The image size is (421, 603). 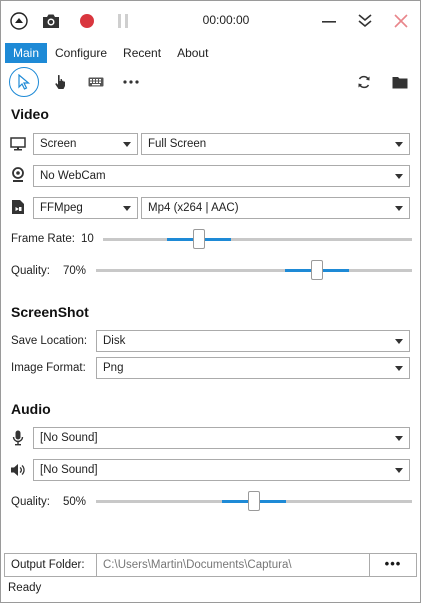 What do you see at coordinates (69, 470) in the screenshot?
I see `speaker-value: [No Sound]` at bounding box center [69, 470].